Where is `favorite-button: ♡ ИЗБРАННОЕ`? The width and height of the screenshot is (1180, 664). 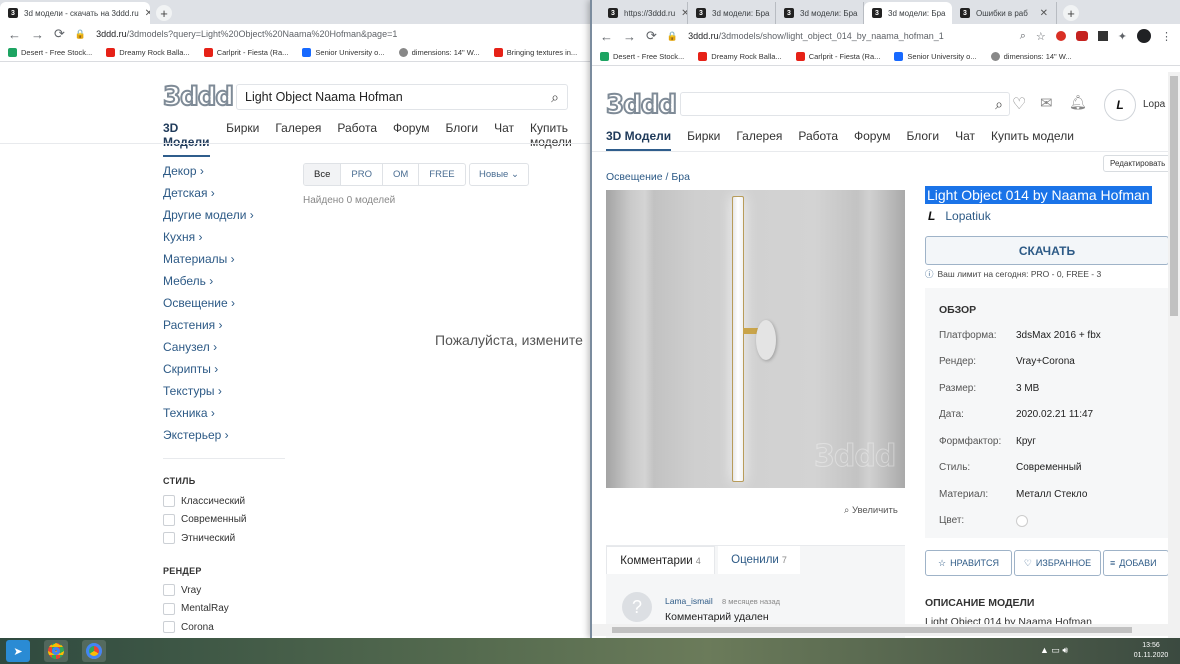 favorite-button: ♡ ИЗБРАННОЕ is located at coordinates (1057, 563).